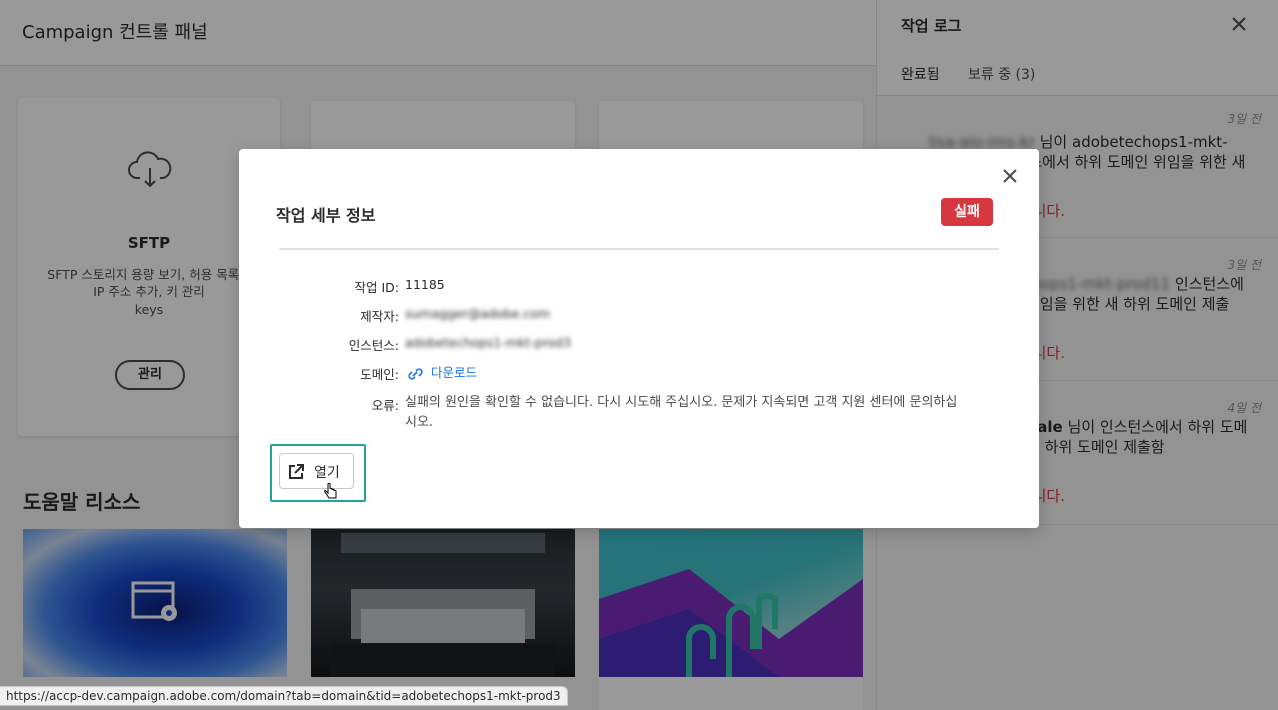 Image resolution: width=1278 pixels, height=710 pixels. What do you see at coordinates (415, 373) in the screenshot?
I see `link-icon` at bounding box center [415, 373].